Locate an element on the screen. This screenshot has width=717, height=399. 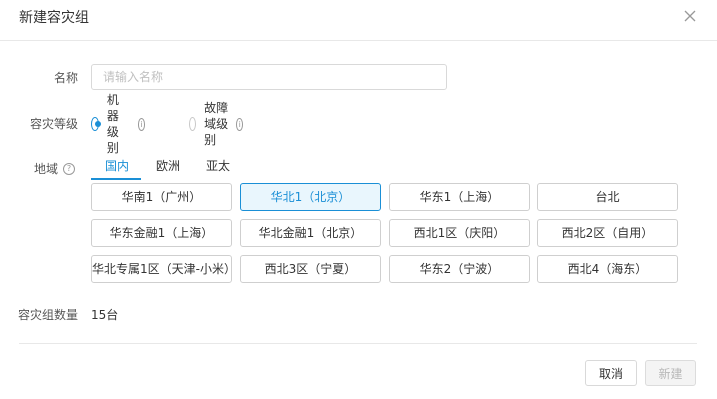
tab-europe: 欧洲 is located at coordinates (168, 166).